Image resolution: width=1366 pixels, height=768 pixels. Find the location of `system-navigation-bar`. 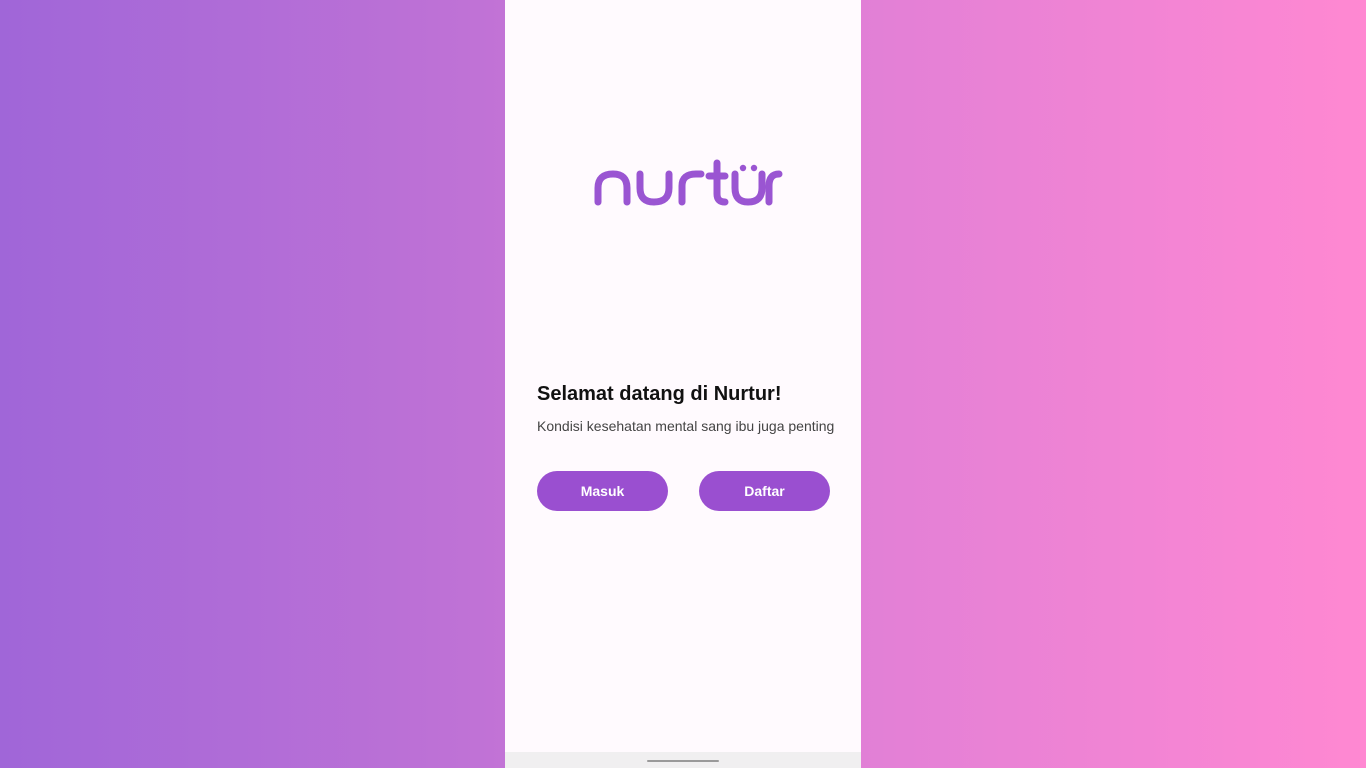

system-navigation-bar is located at coordinates (683, 760).